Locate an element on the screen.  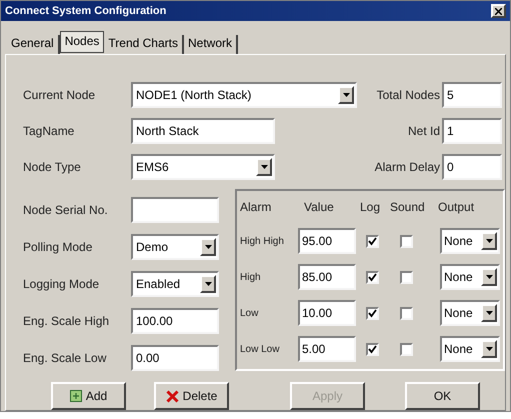
field-label: Node Serial No. is located at coordinates (66, 210).